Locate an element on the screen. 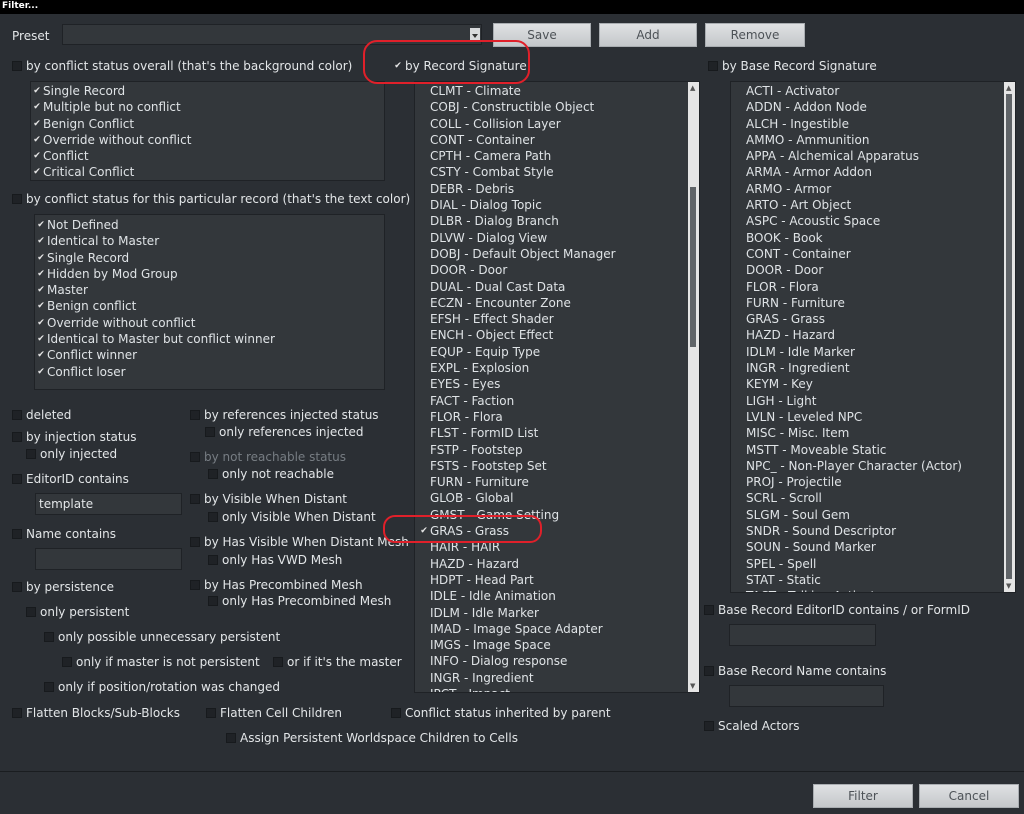 This screenshot has width=1024, height=814. list-item: ✔ Not Defined is located at coordinates (209, 225).